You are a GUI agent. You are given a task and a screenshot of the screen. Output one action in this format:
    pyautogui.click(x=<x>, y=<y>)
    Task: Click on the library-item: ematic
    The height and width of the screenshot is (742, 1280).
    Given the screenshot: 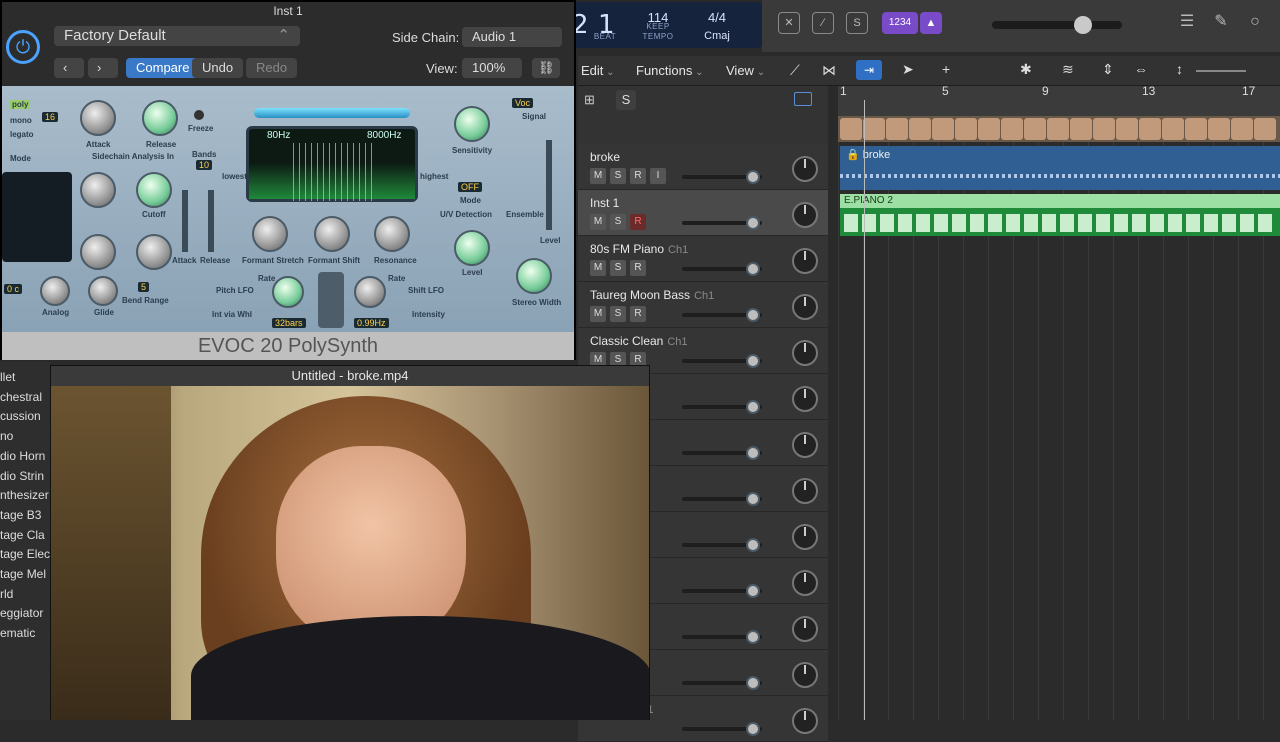 What is the action you would take?
    pyautogui.click(x=17, y=633)
    